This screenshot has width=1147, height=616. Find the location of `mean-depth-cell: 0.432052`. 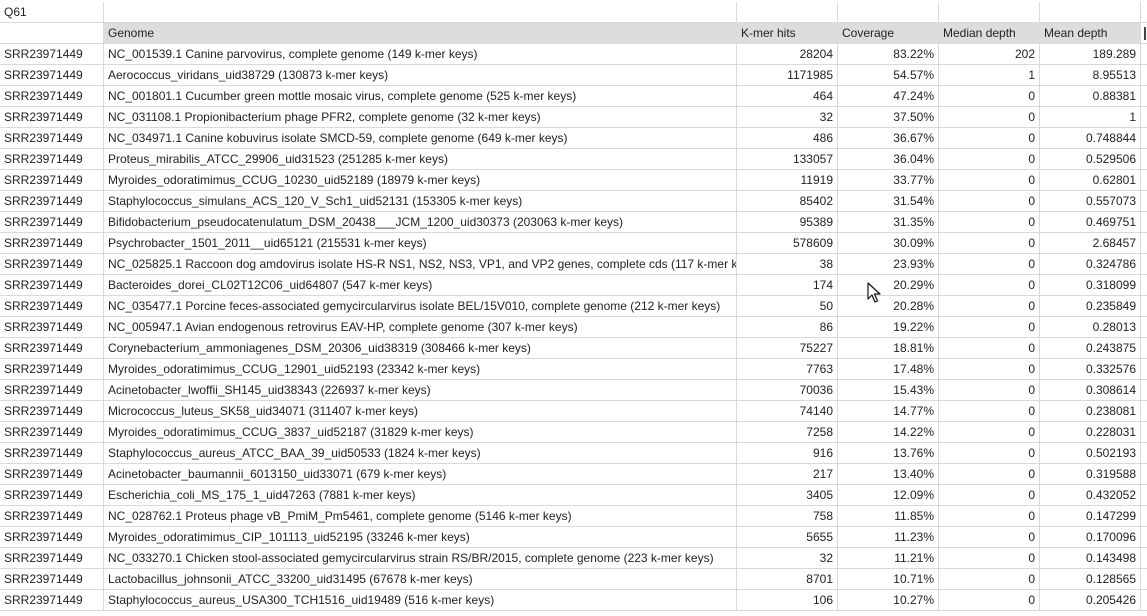

mean-depth-cell: 0.432052 is located at coordinates (1090, 495).